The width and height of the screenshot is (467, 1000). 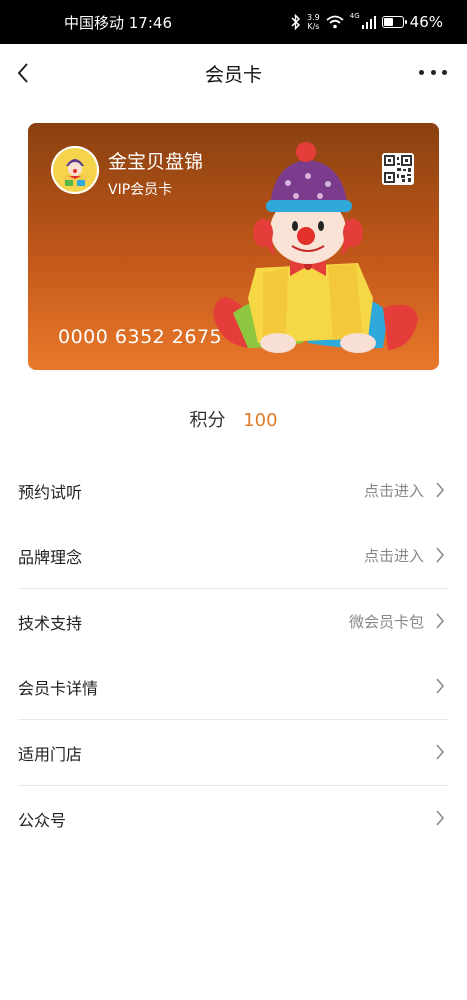 I want to click on battery-icon, so click(x=394, y=22).